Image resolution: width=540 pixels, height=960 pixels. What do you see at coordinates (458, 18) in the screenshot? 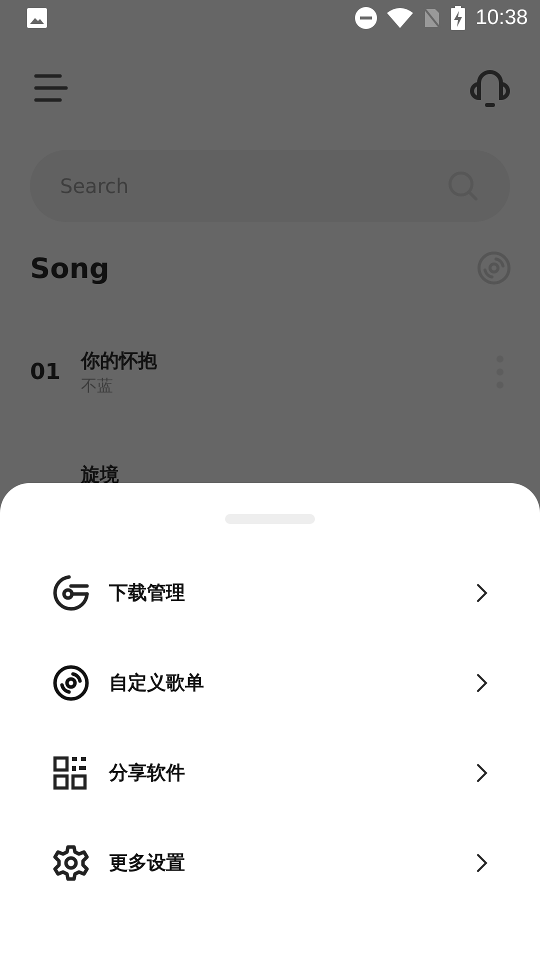
I see `battery-charging-icon` at bounding box center [458, 18].